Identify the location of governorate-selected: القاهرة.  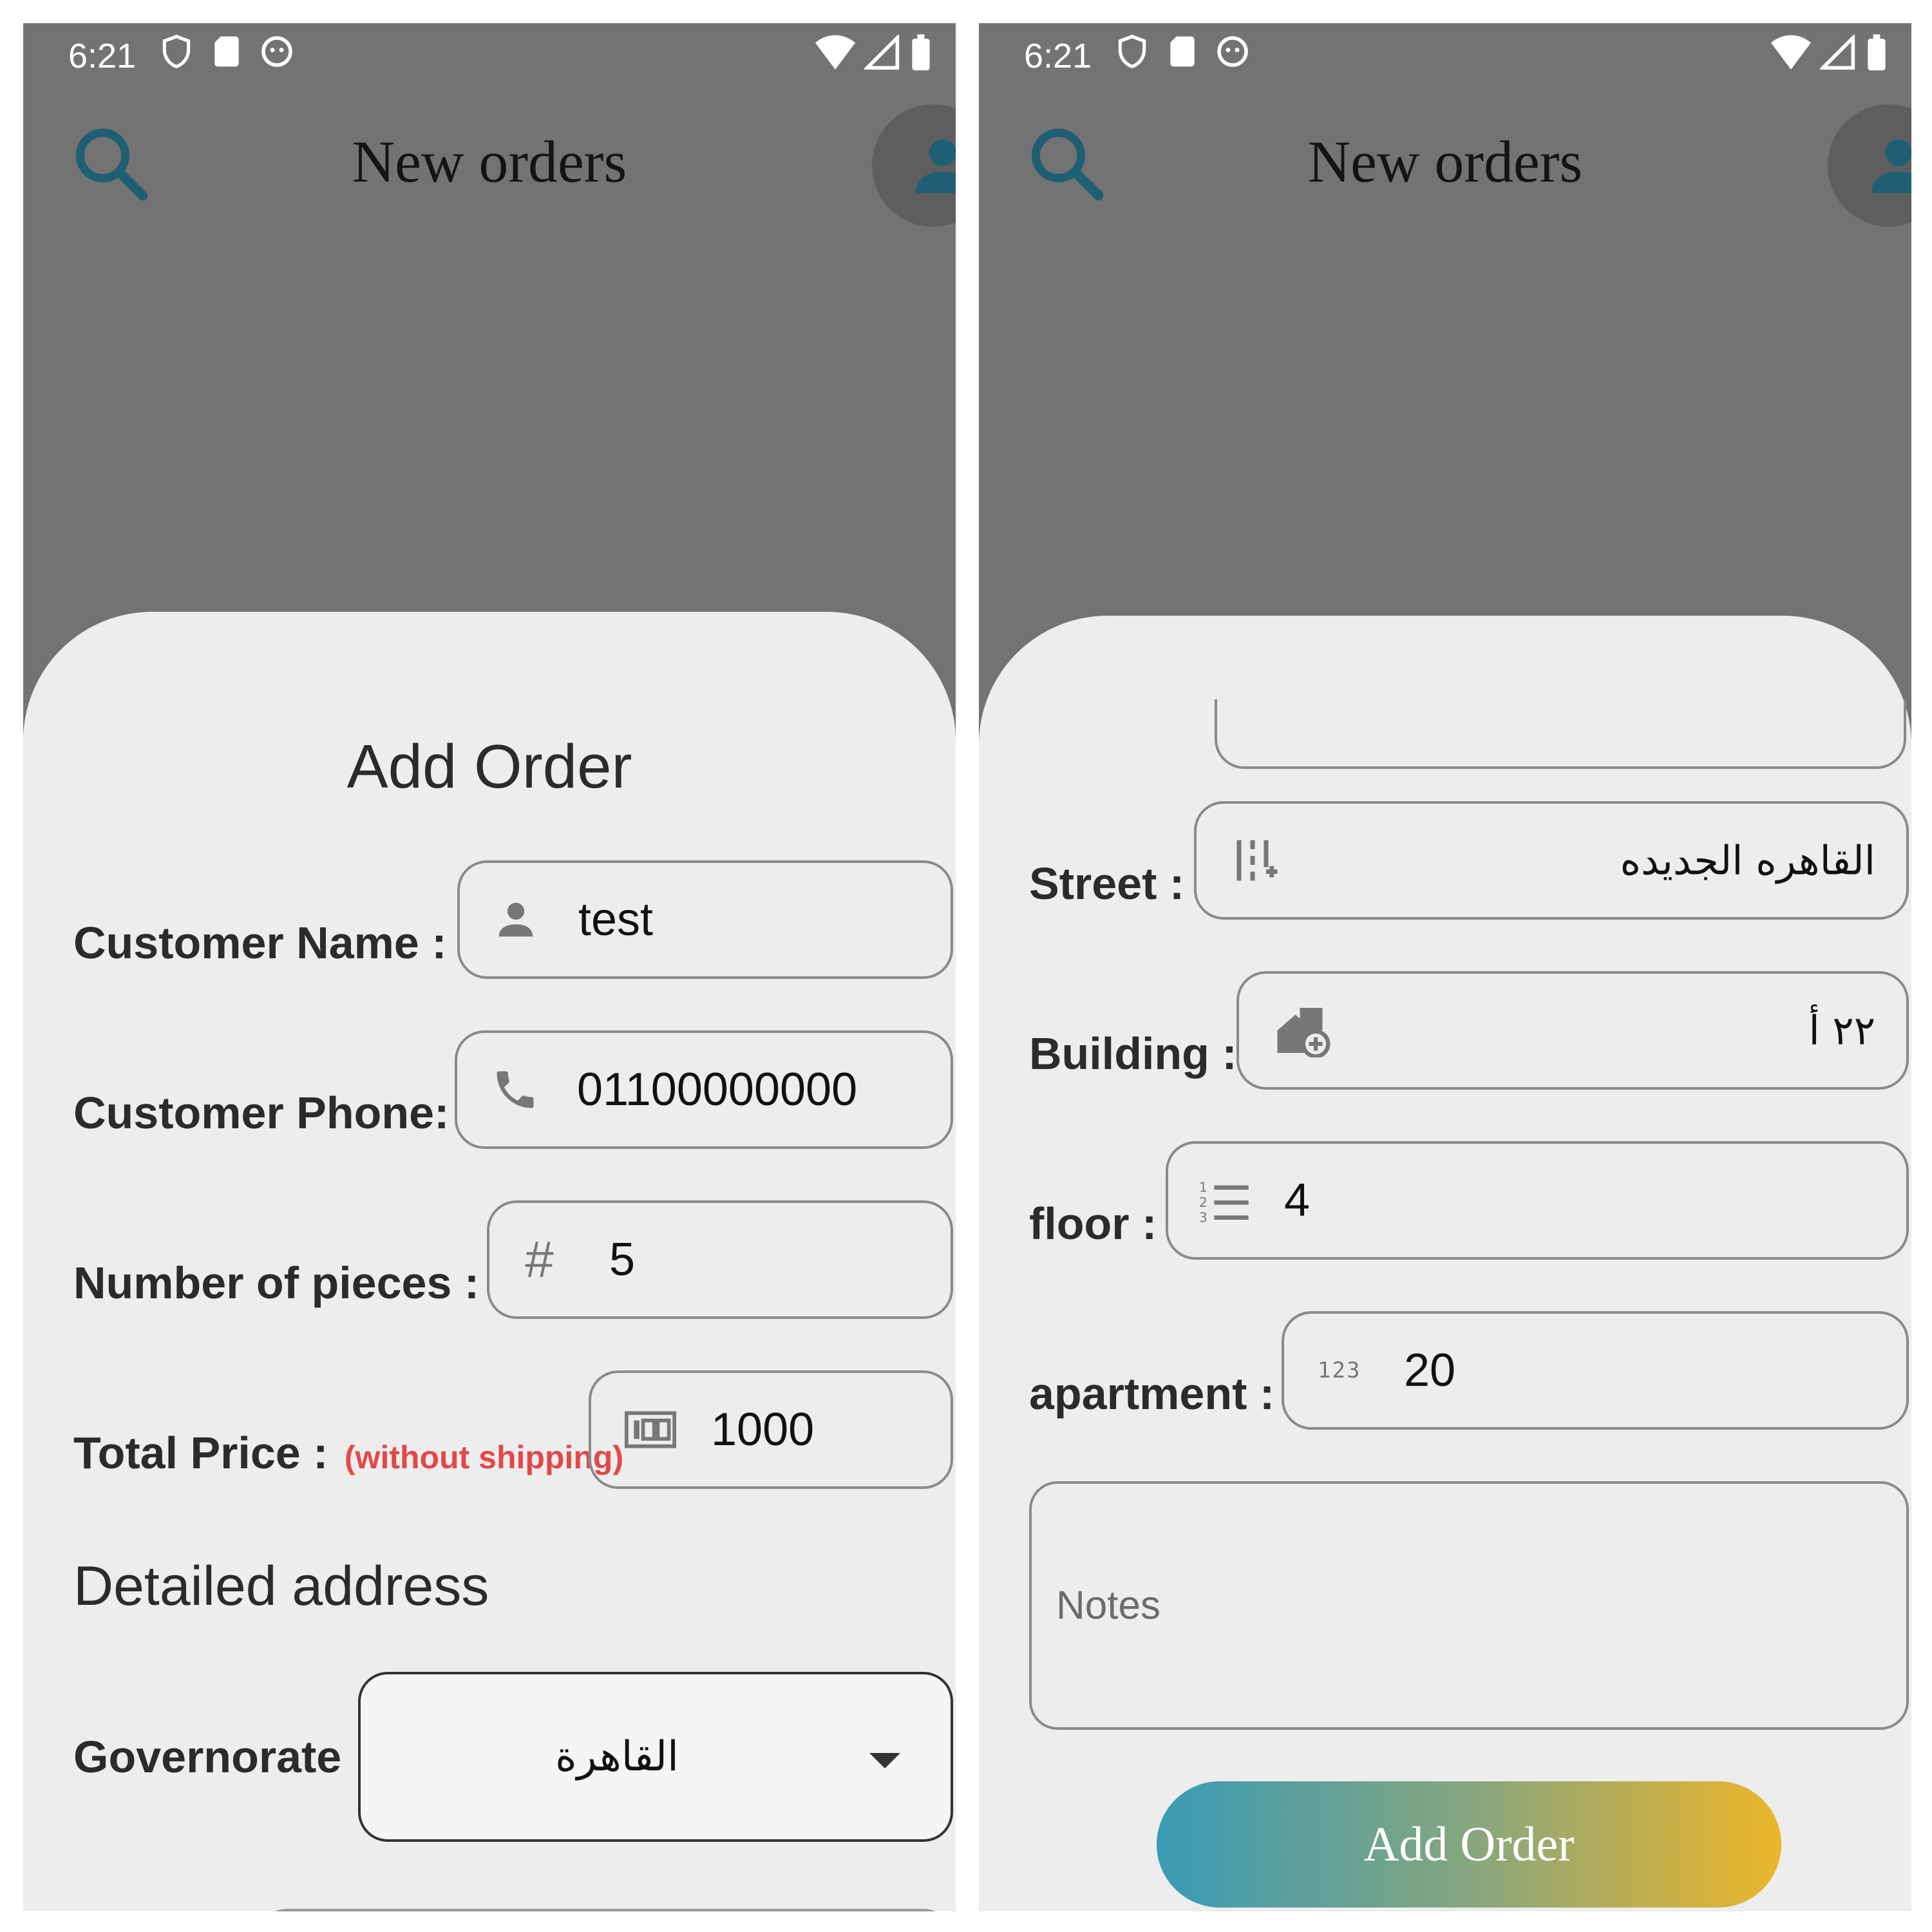
(617, 1757).